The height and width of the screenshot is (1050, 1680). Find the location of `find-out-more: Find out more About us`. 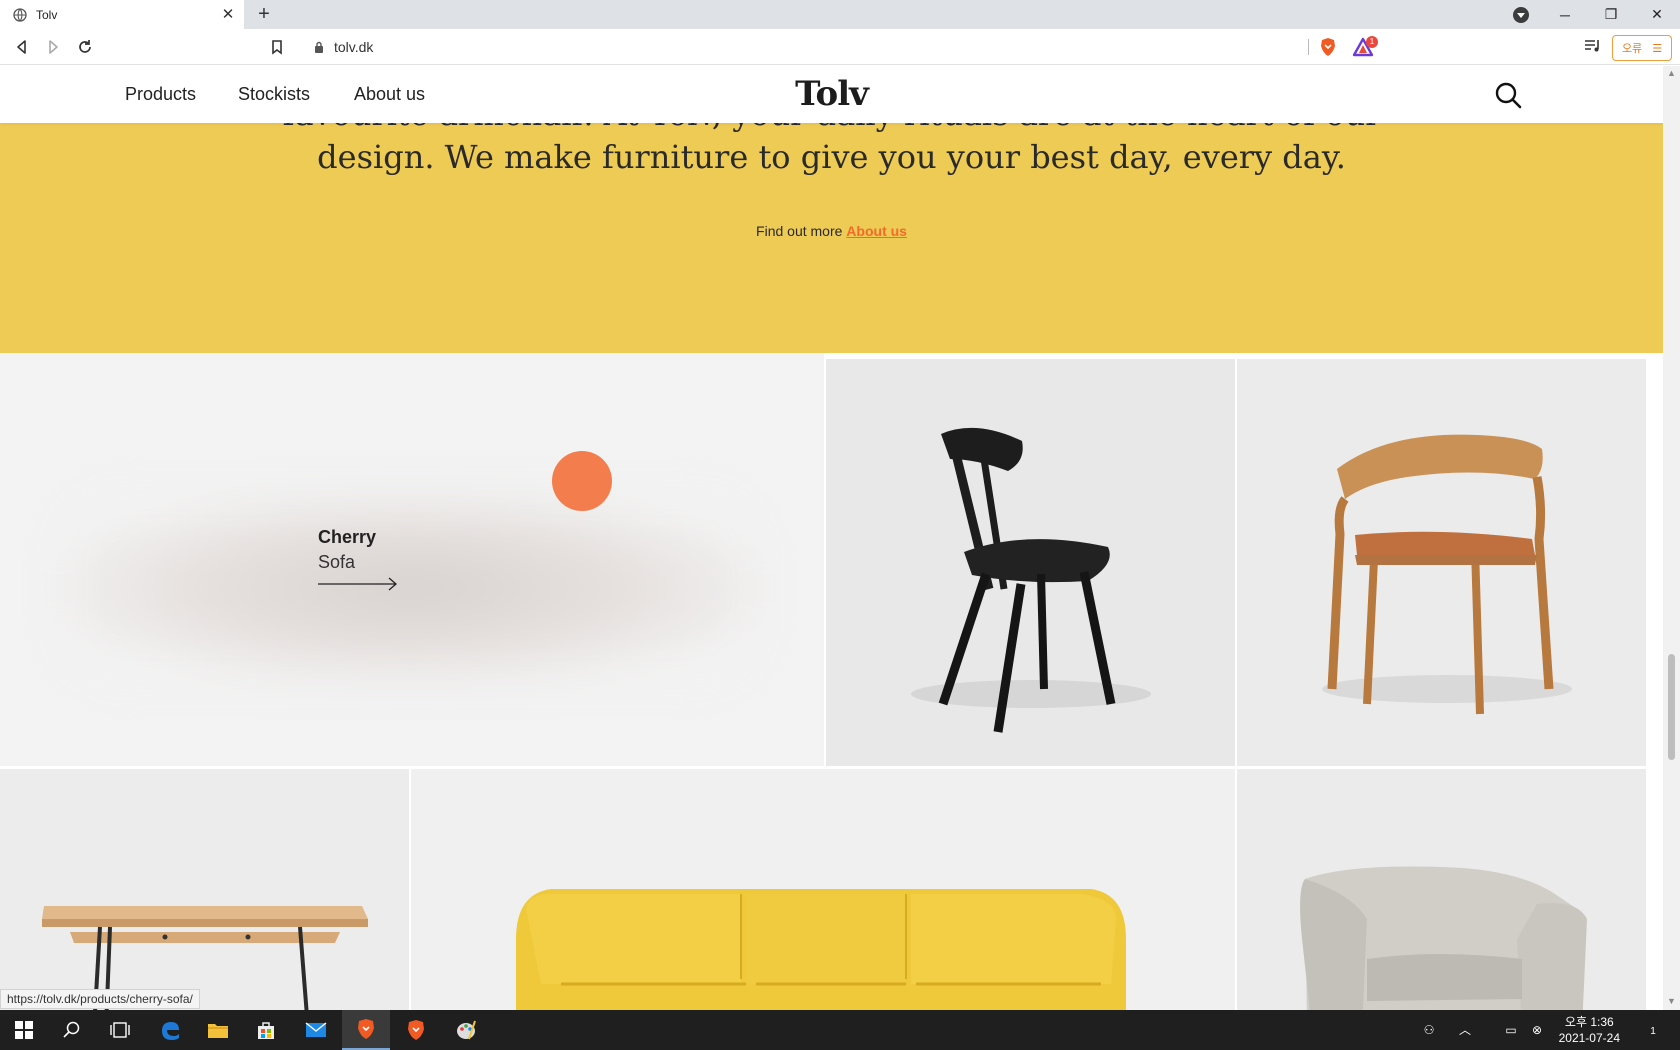

find-out-more: Find out more About us is located at coordinates (831, 231).